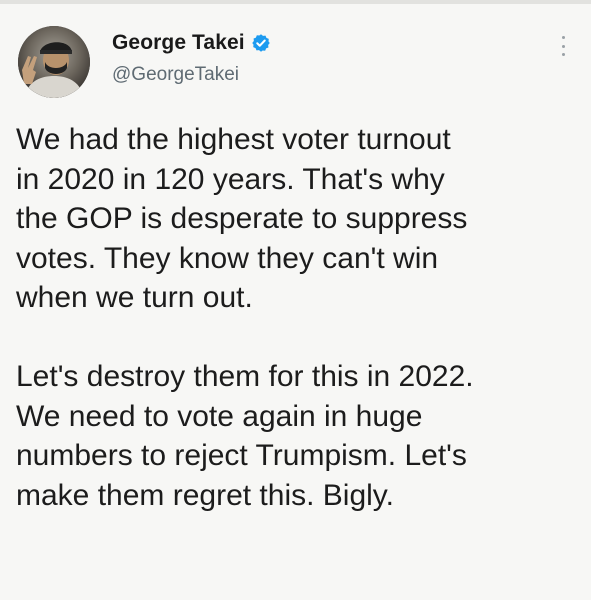 The width and height of the screenshot is (591, 600). Describe the element at coordinates (205, 495) in the screenshot. I see `tweet-line: make them regret this. Bigly.` at that location.